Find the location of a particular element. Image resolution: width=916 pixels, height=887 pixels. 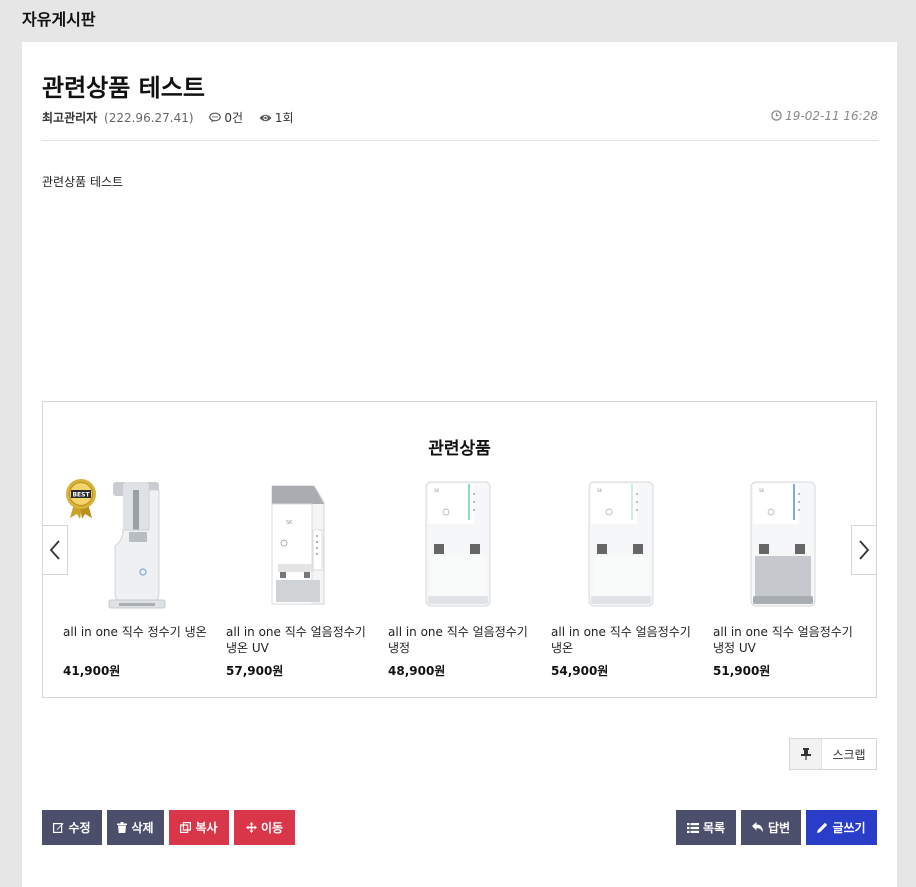

post-title: 관련상품 테스트 is located at coordinates (123, 88).